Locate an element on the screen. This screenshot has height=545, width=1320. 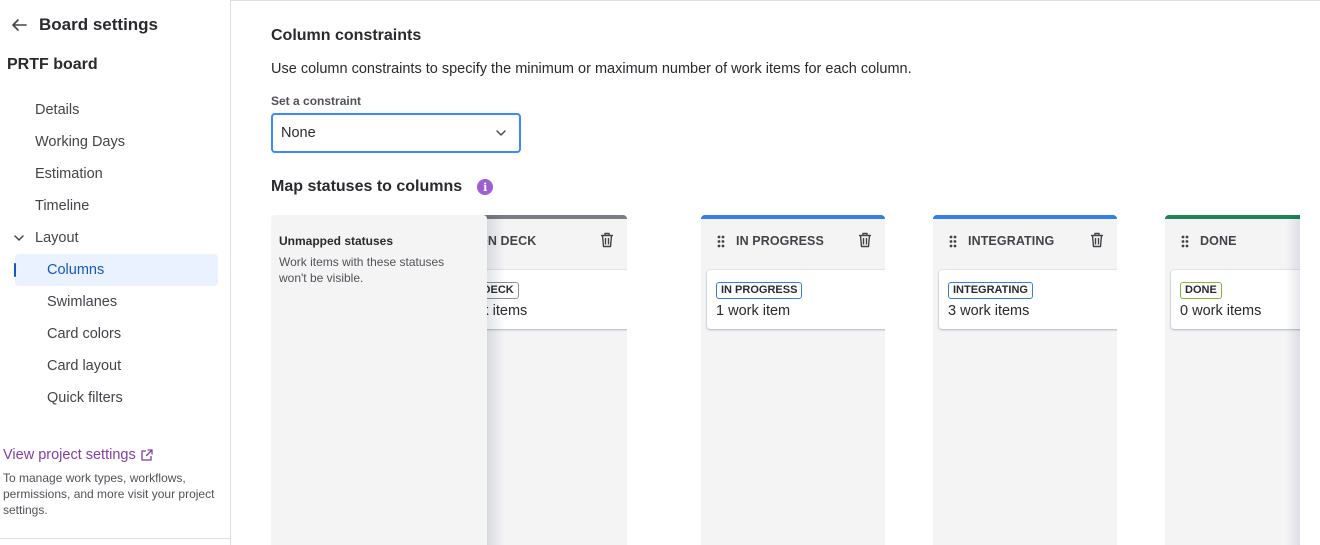
constraint-label: Set a constraint is located at coordinates (316, 101).